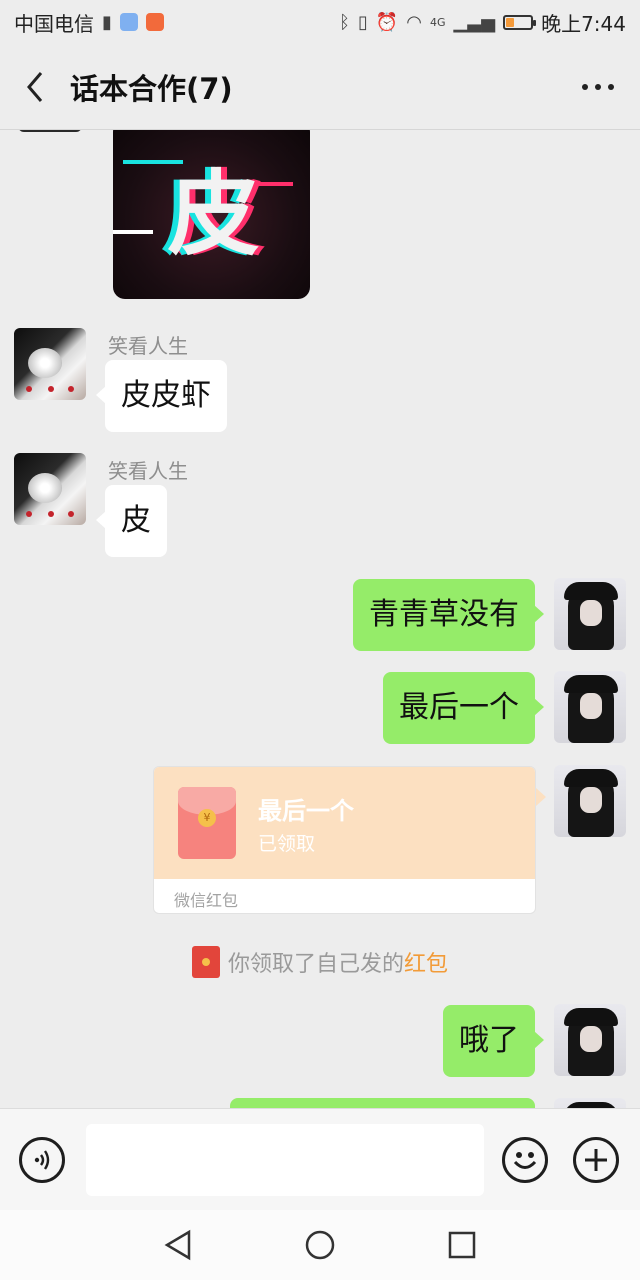 The width and height of the screenshot is (640, 1280). I want to click on outgoing-message-bubble: 哦了, so click(493, 1041).